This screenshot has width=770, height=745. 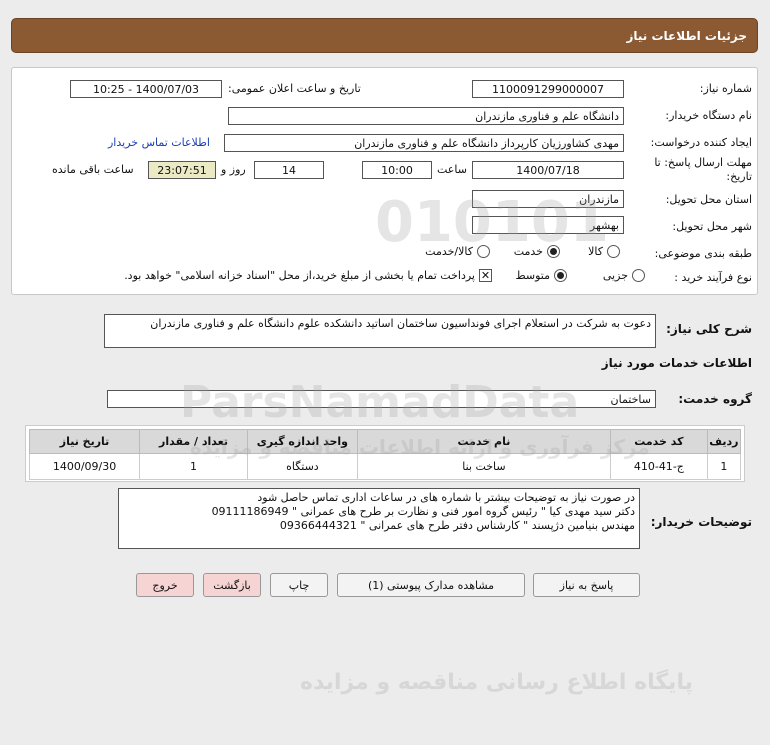 I want to click on services-section-title: اطلاعات خدمات مورد نیاز, so click(x=676, y=363).